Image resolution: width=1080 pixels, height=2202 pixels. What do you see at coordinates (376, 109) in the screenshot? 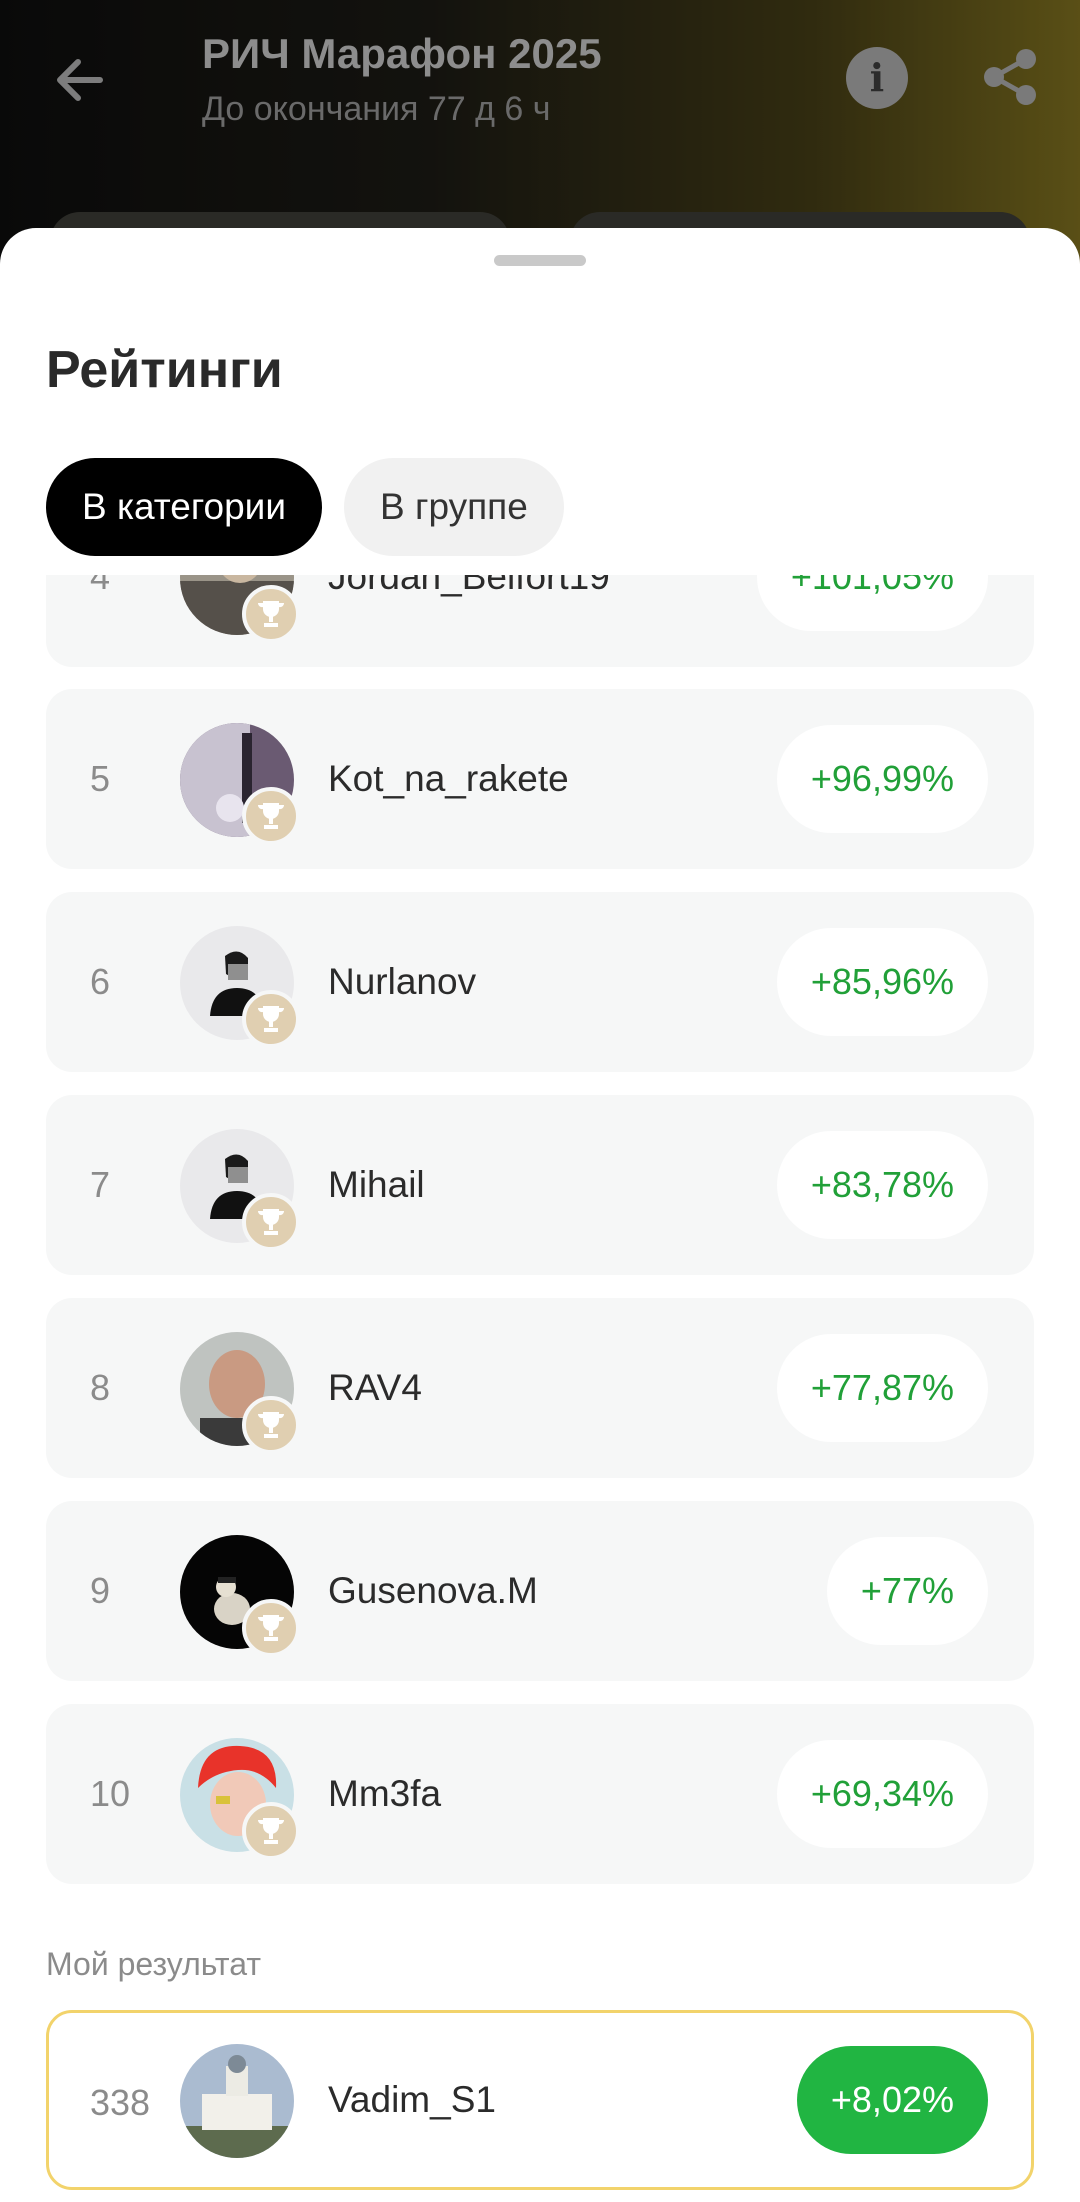
I see `time-remaining: До окончания 77 д 6 ч` at bounding box center [376, 109].